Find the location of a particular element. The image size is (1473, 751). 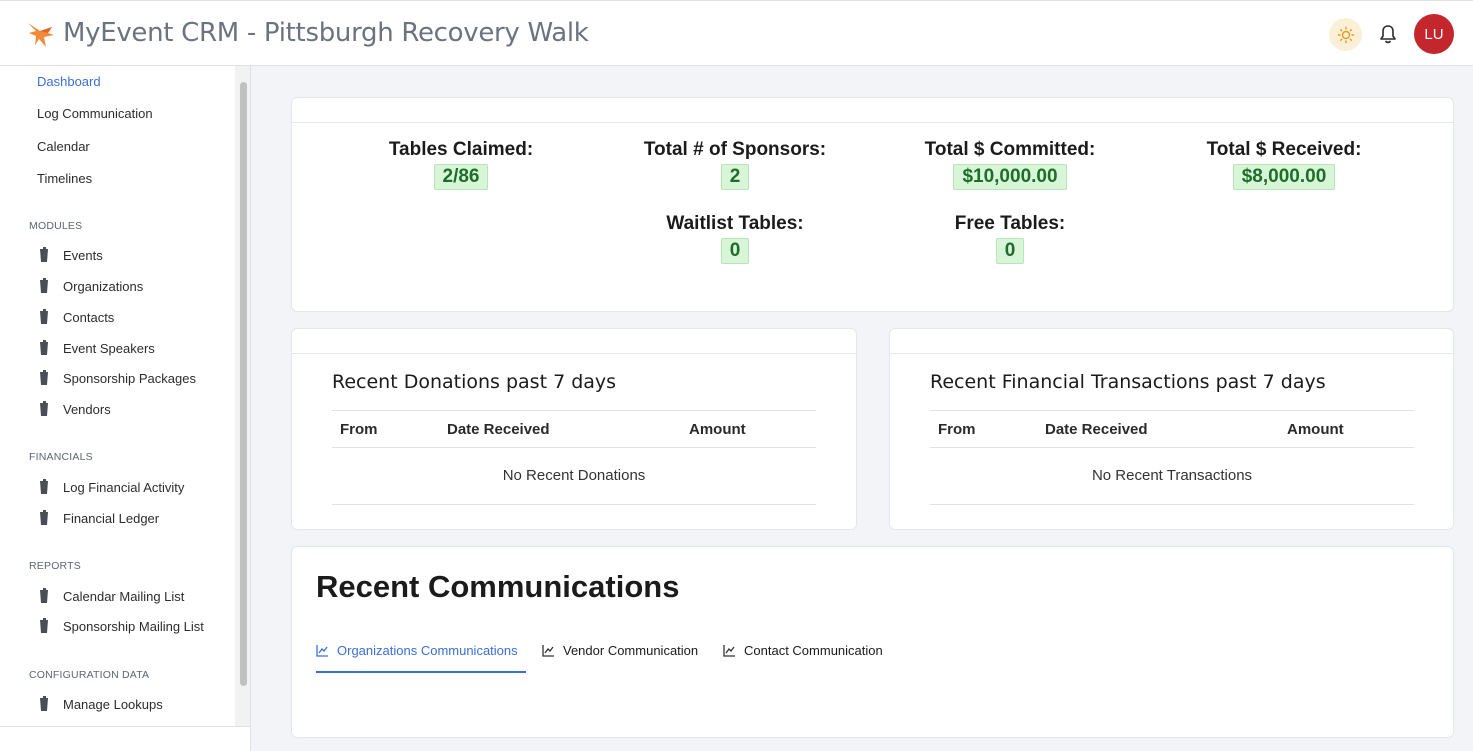

sidebar-scroll-thumb is located at coordinates (243, 384).